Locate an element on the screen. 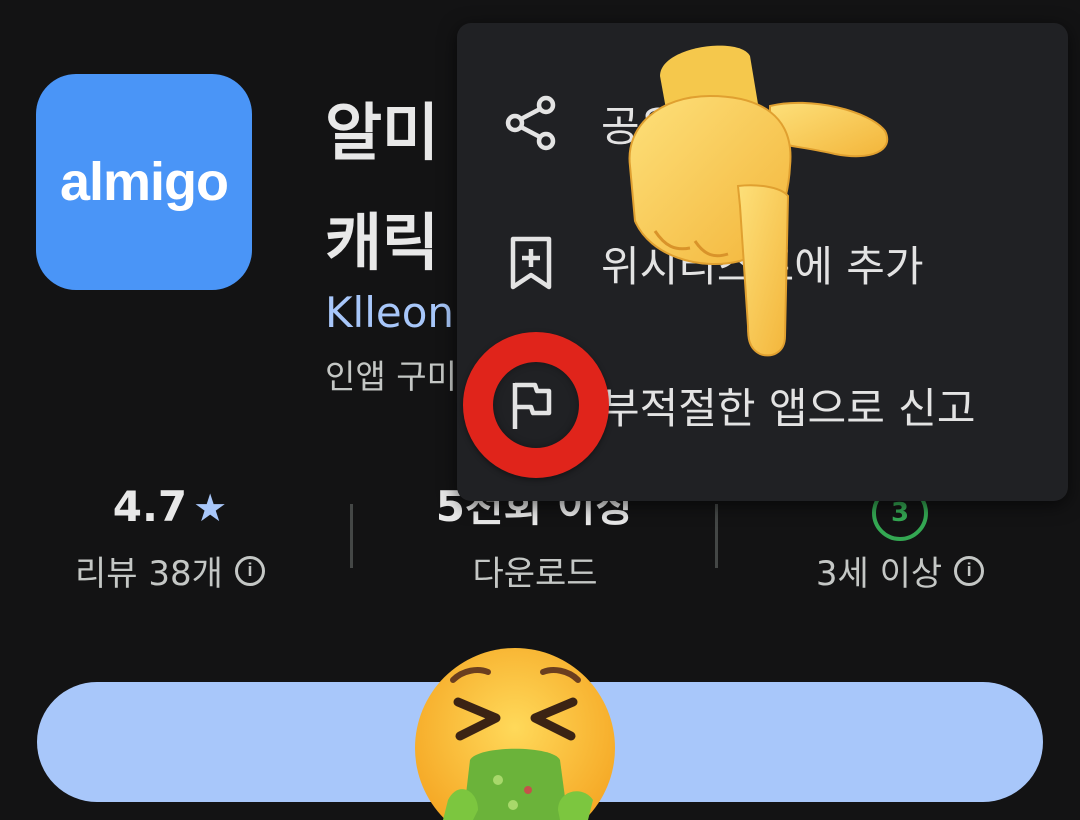  app-logo-text: almigo is located at coordinates (144, 182).